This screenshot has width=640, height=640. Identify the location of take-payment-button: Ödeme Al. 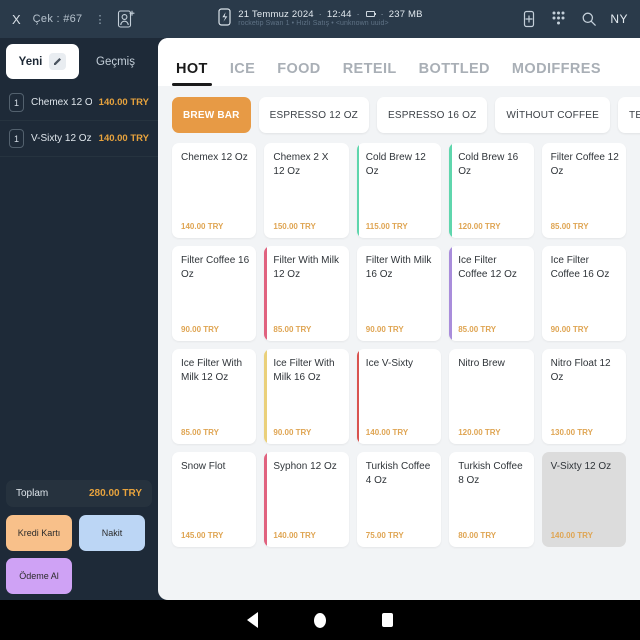
(39, 576).